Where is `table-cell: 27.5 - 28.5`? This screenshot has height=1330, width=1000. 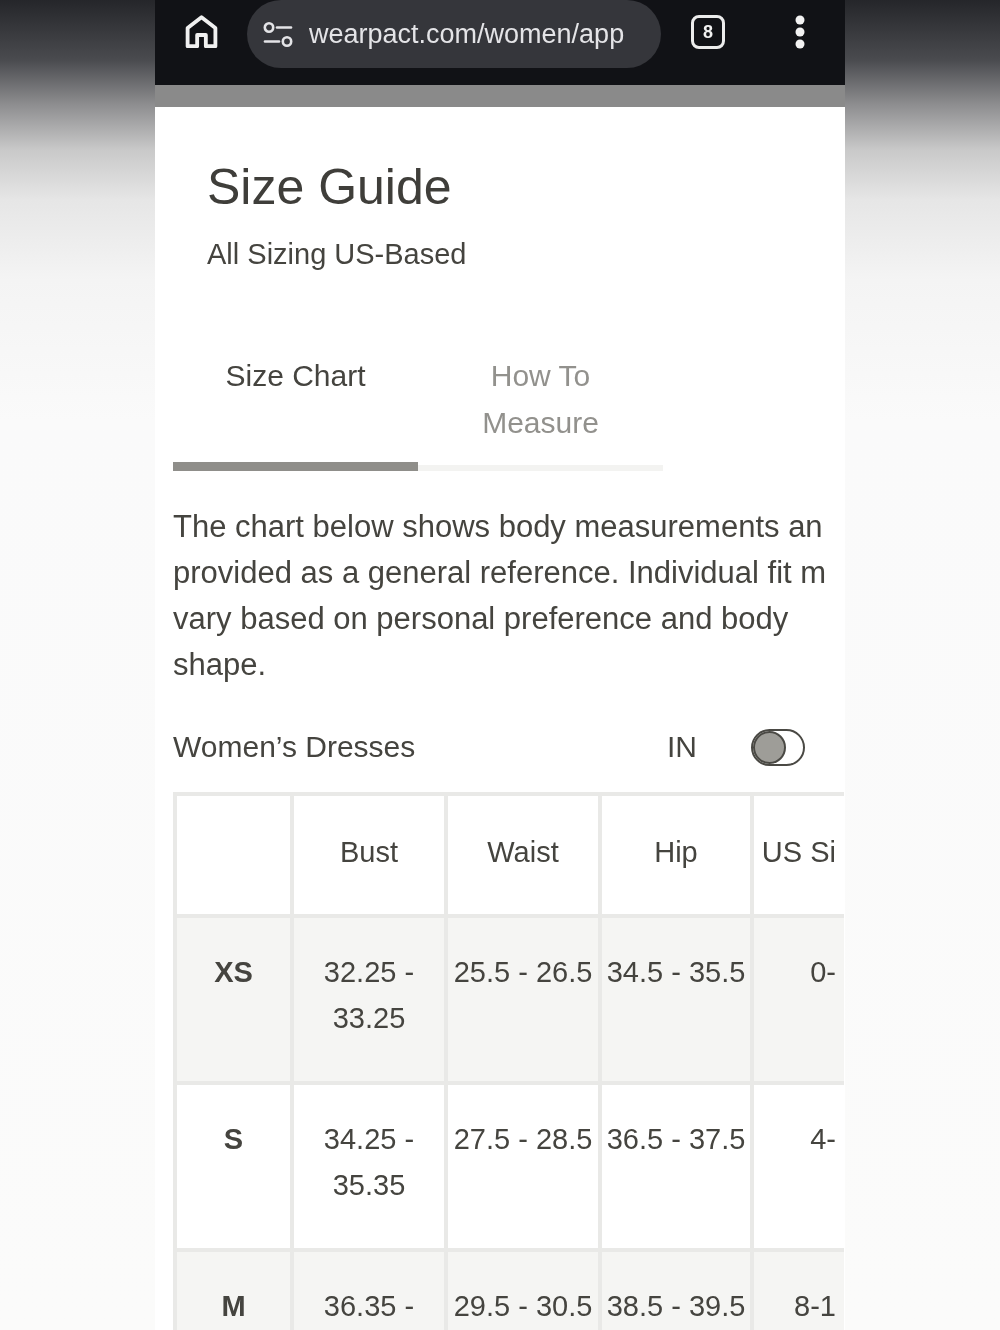 table-cell: 27.5 - 28.5 is located at coordinates (523, 1166).